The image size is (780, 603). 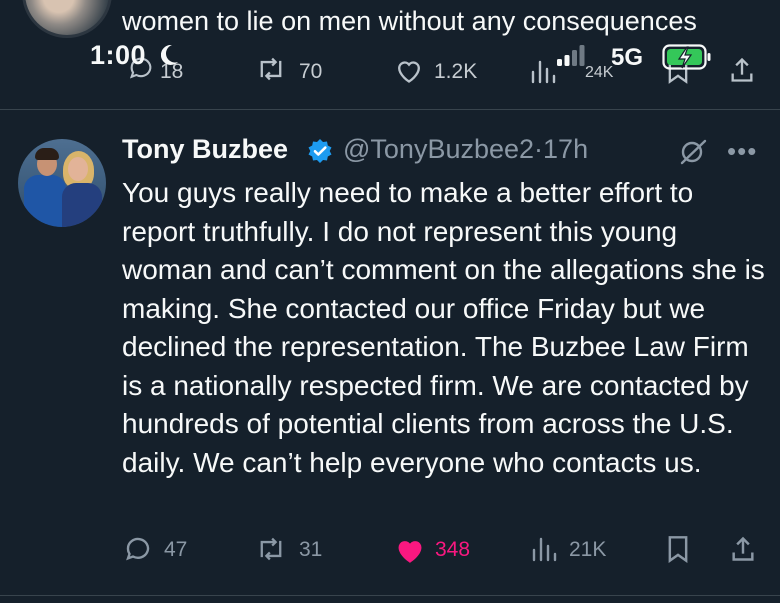 I want to click on reply-button, so click(x=138, y=549).